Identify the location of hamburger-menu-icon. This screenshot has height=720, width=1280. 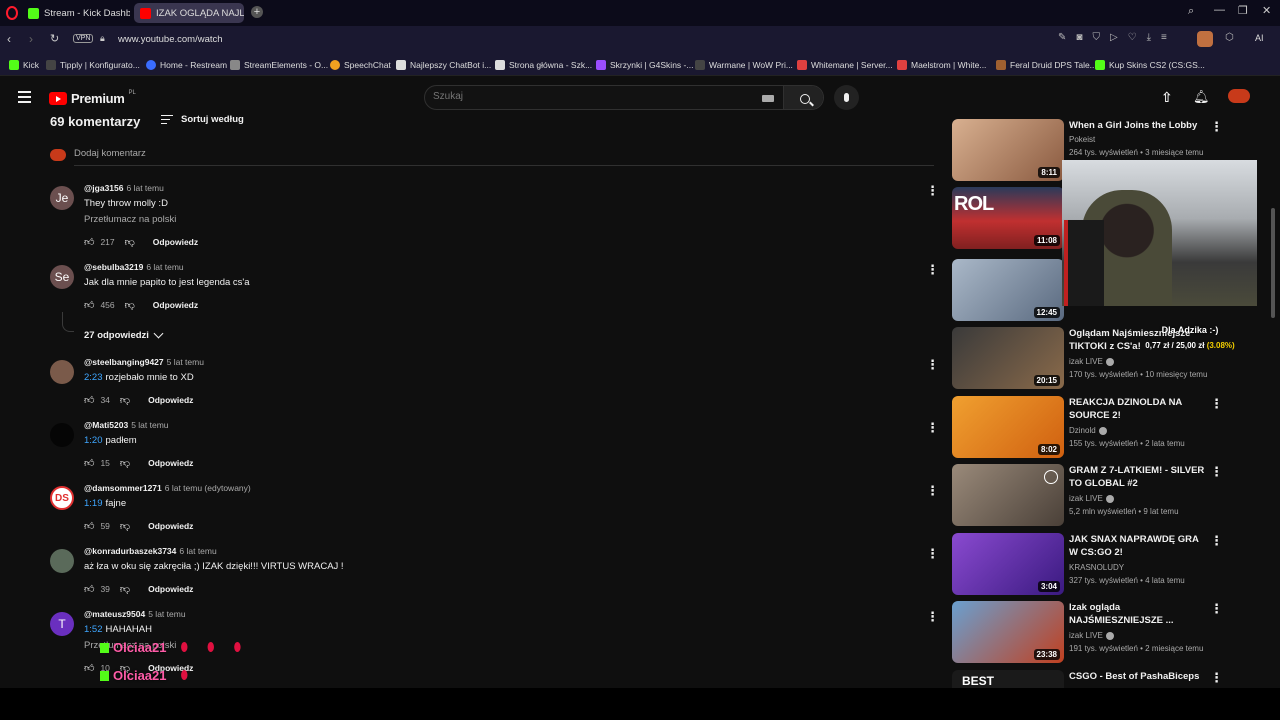
(24, 97).